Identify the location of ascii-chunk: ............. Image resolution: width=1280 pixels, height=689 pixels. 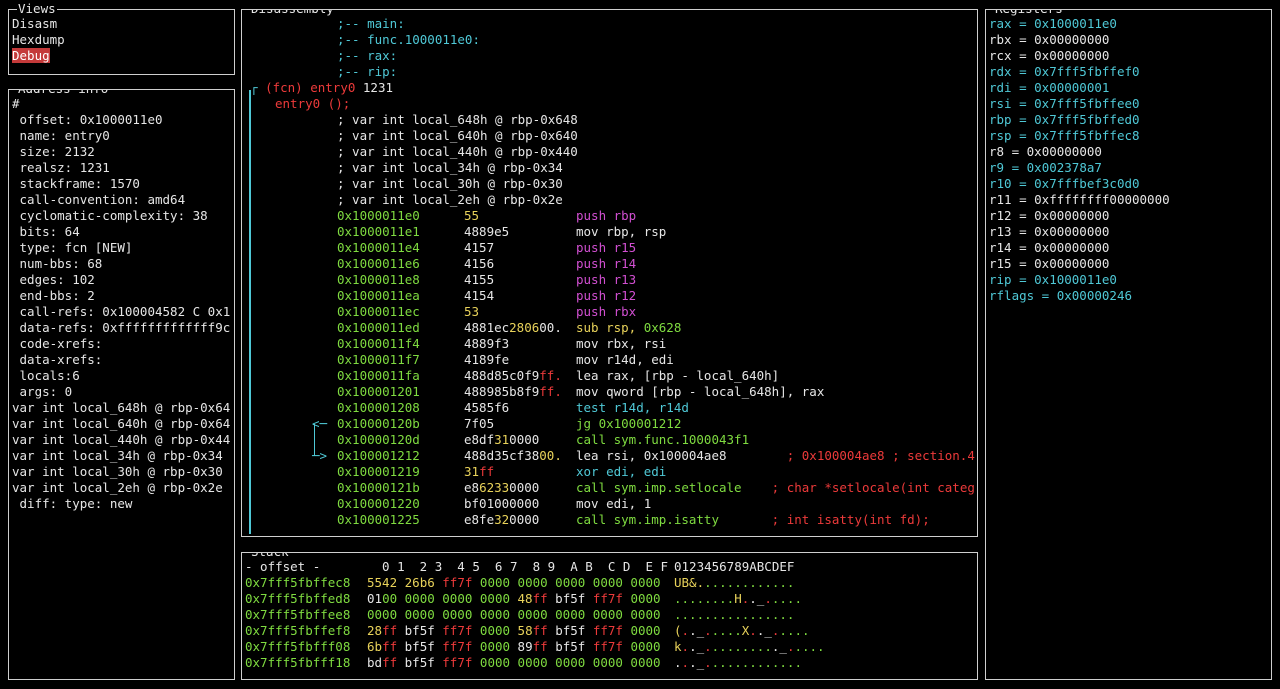
(756, 662).